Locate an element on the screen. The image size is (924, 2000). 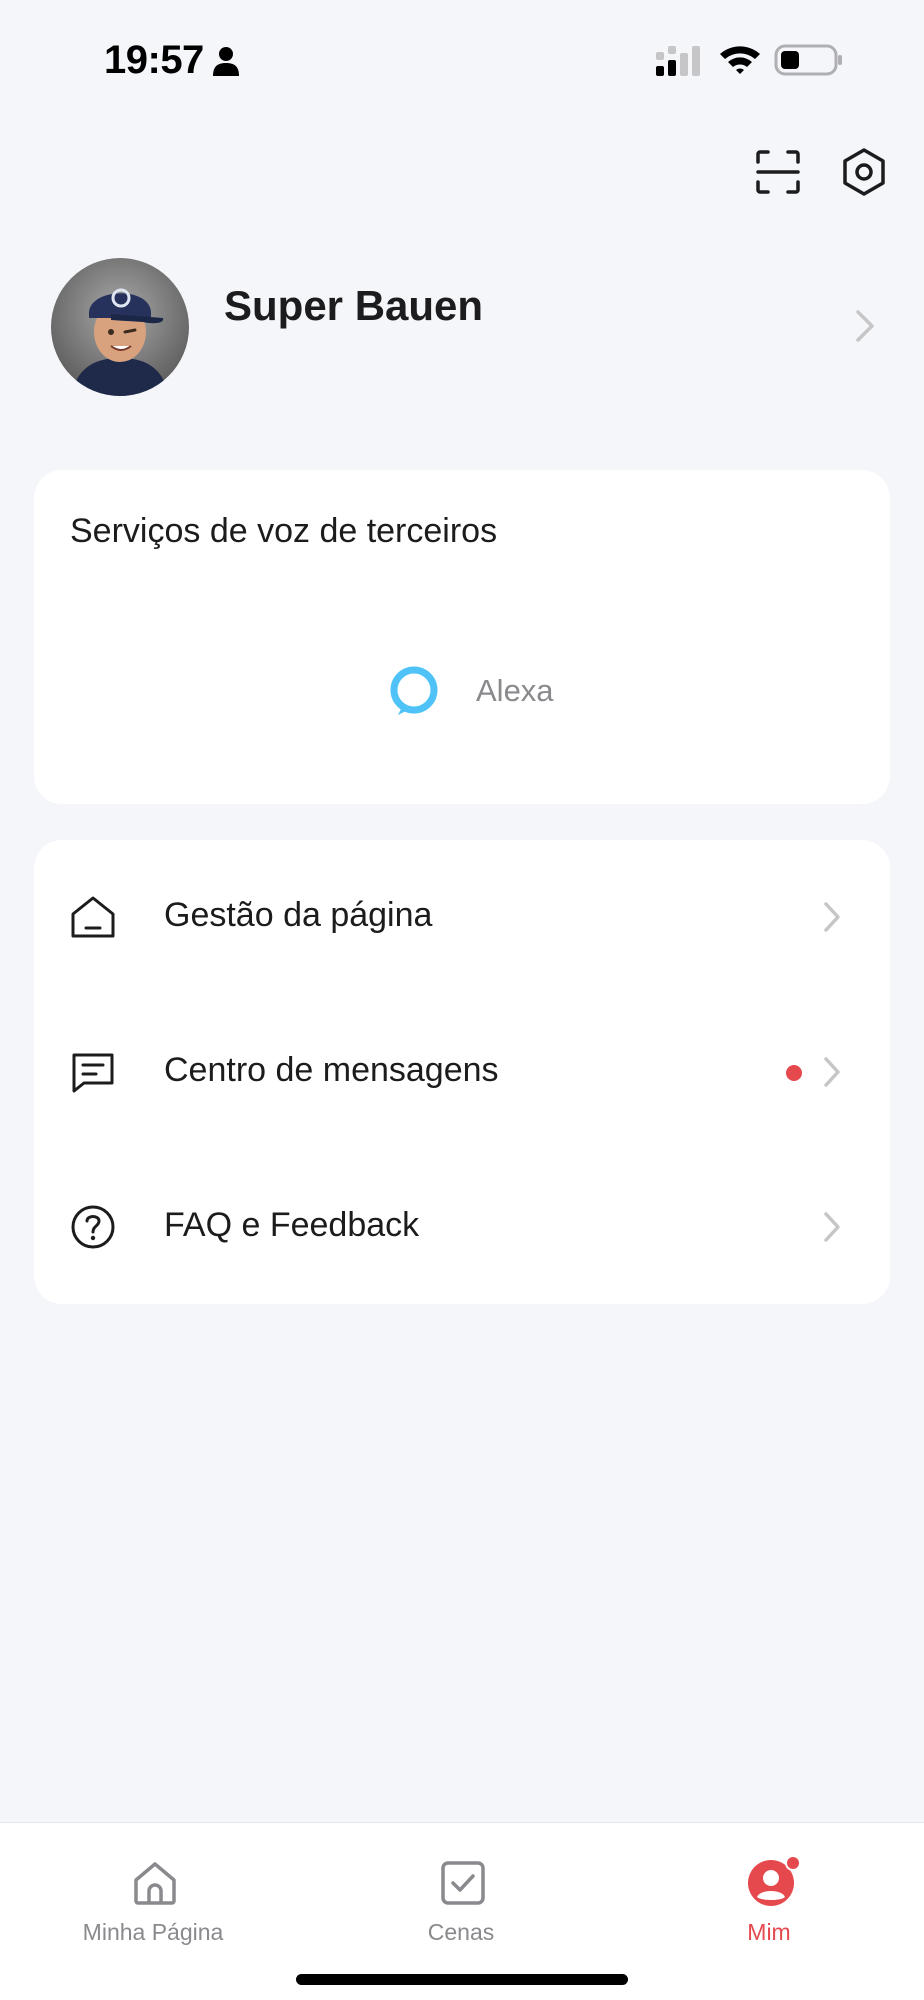
avatar-illustration is located at coordinates (120, 327).